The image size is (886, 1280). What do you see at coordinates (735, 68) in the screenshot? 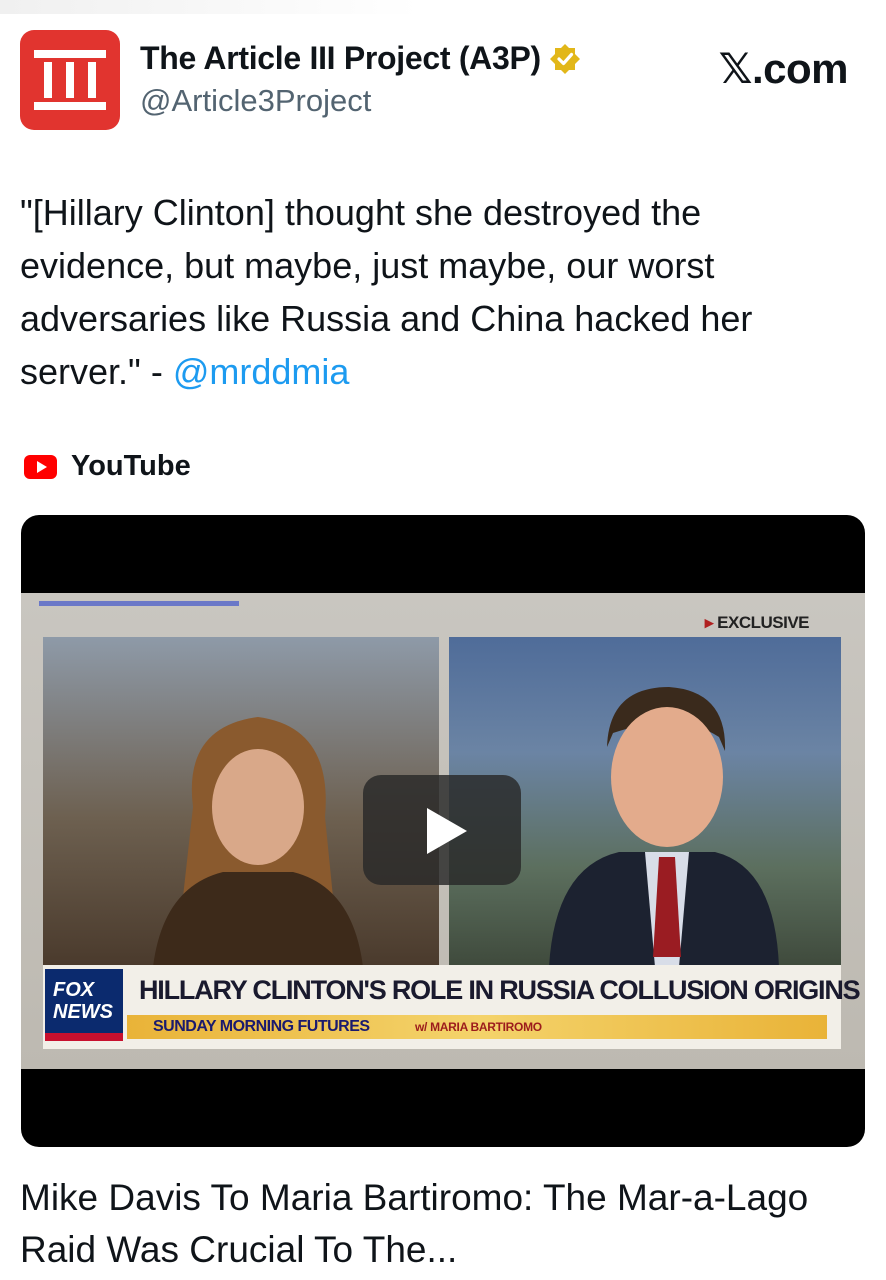
I see `x-logo-icon: 𝕏` at bounding box center [735, 68].